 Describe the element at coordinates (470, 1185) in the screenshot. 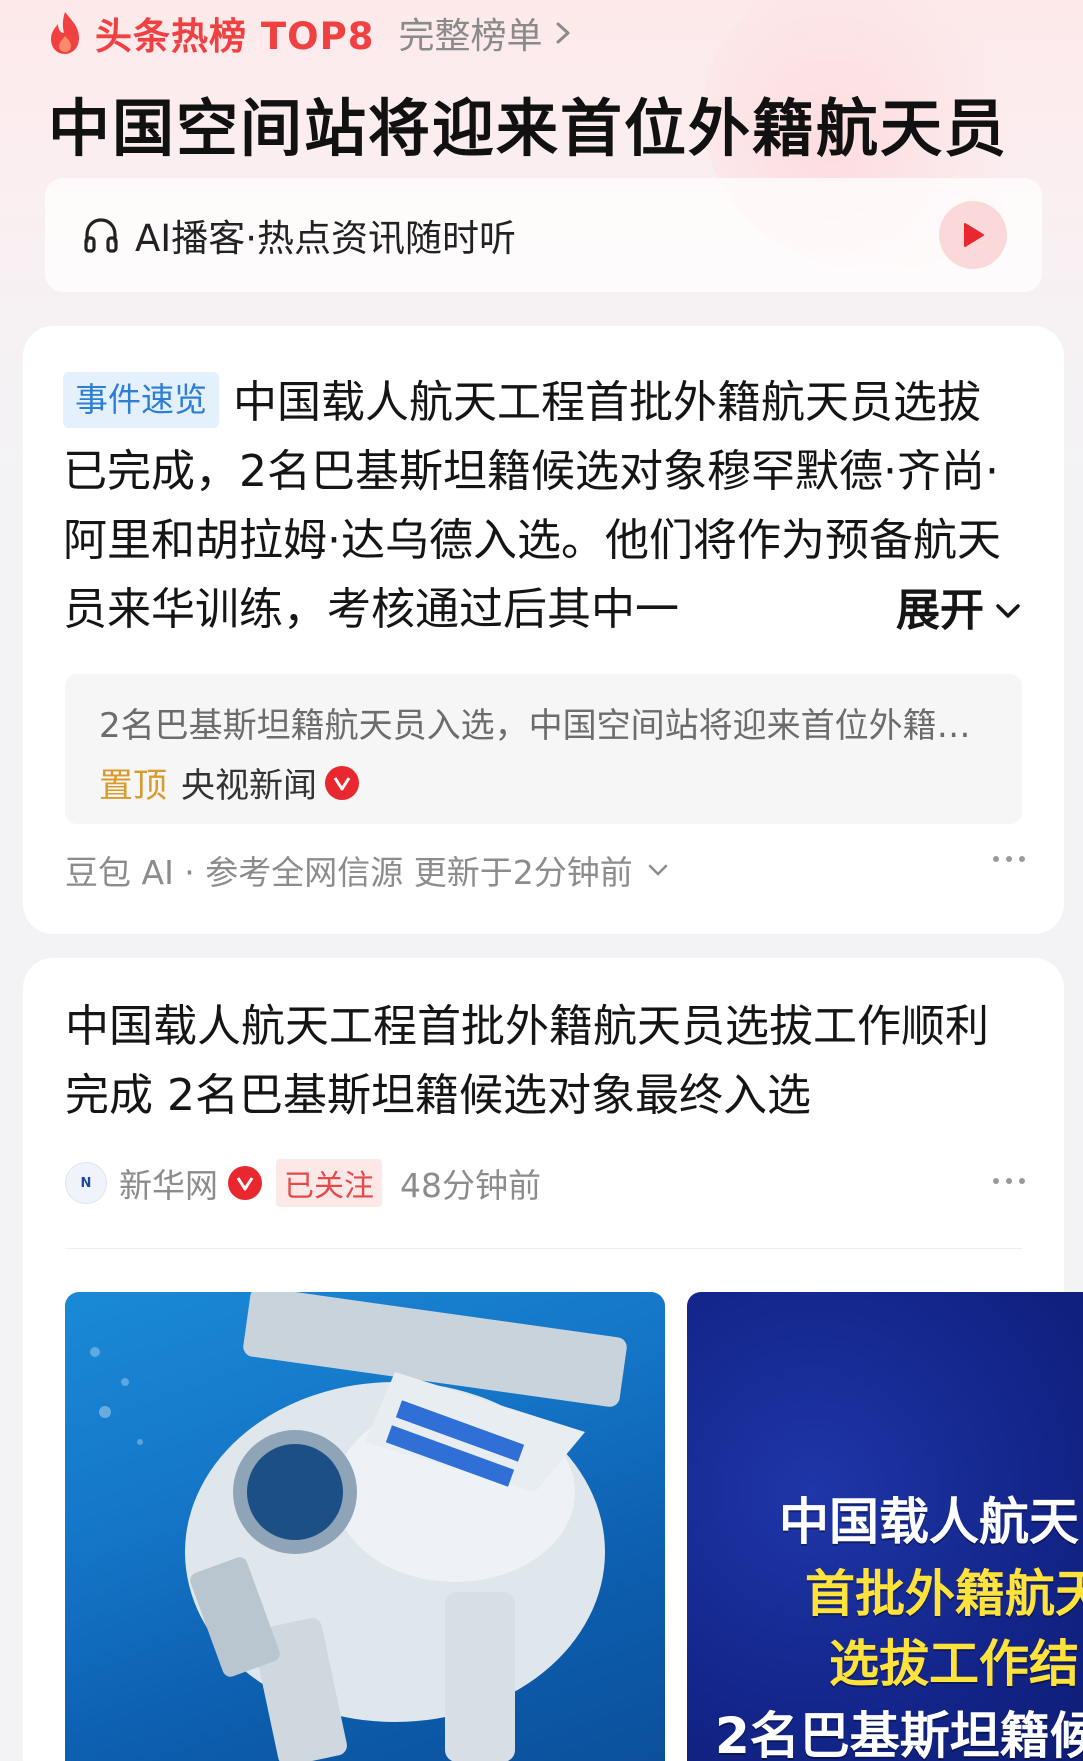

I see `publish-time: 48分钟前` at that location.